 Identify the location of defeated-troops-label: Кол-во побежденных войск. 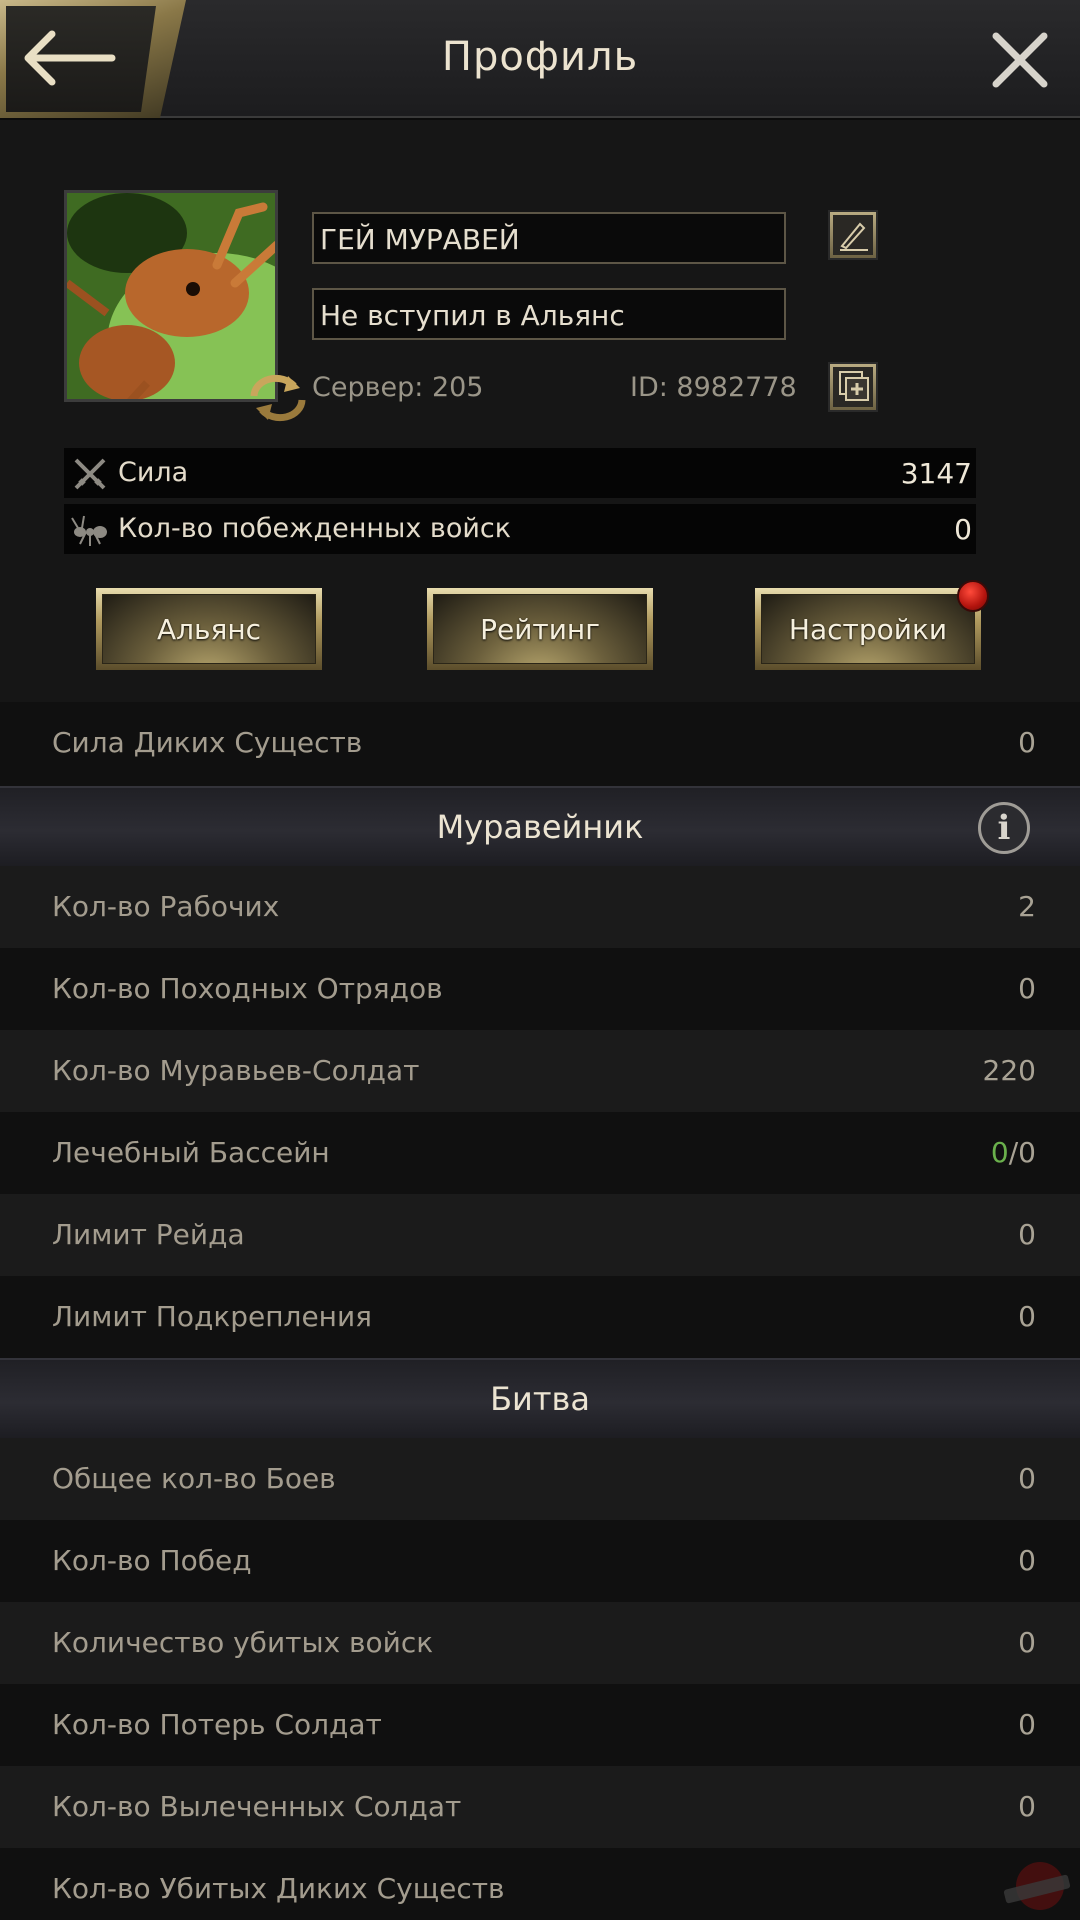
(315, 528).